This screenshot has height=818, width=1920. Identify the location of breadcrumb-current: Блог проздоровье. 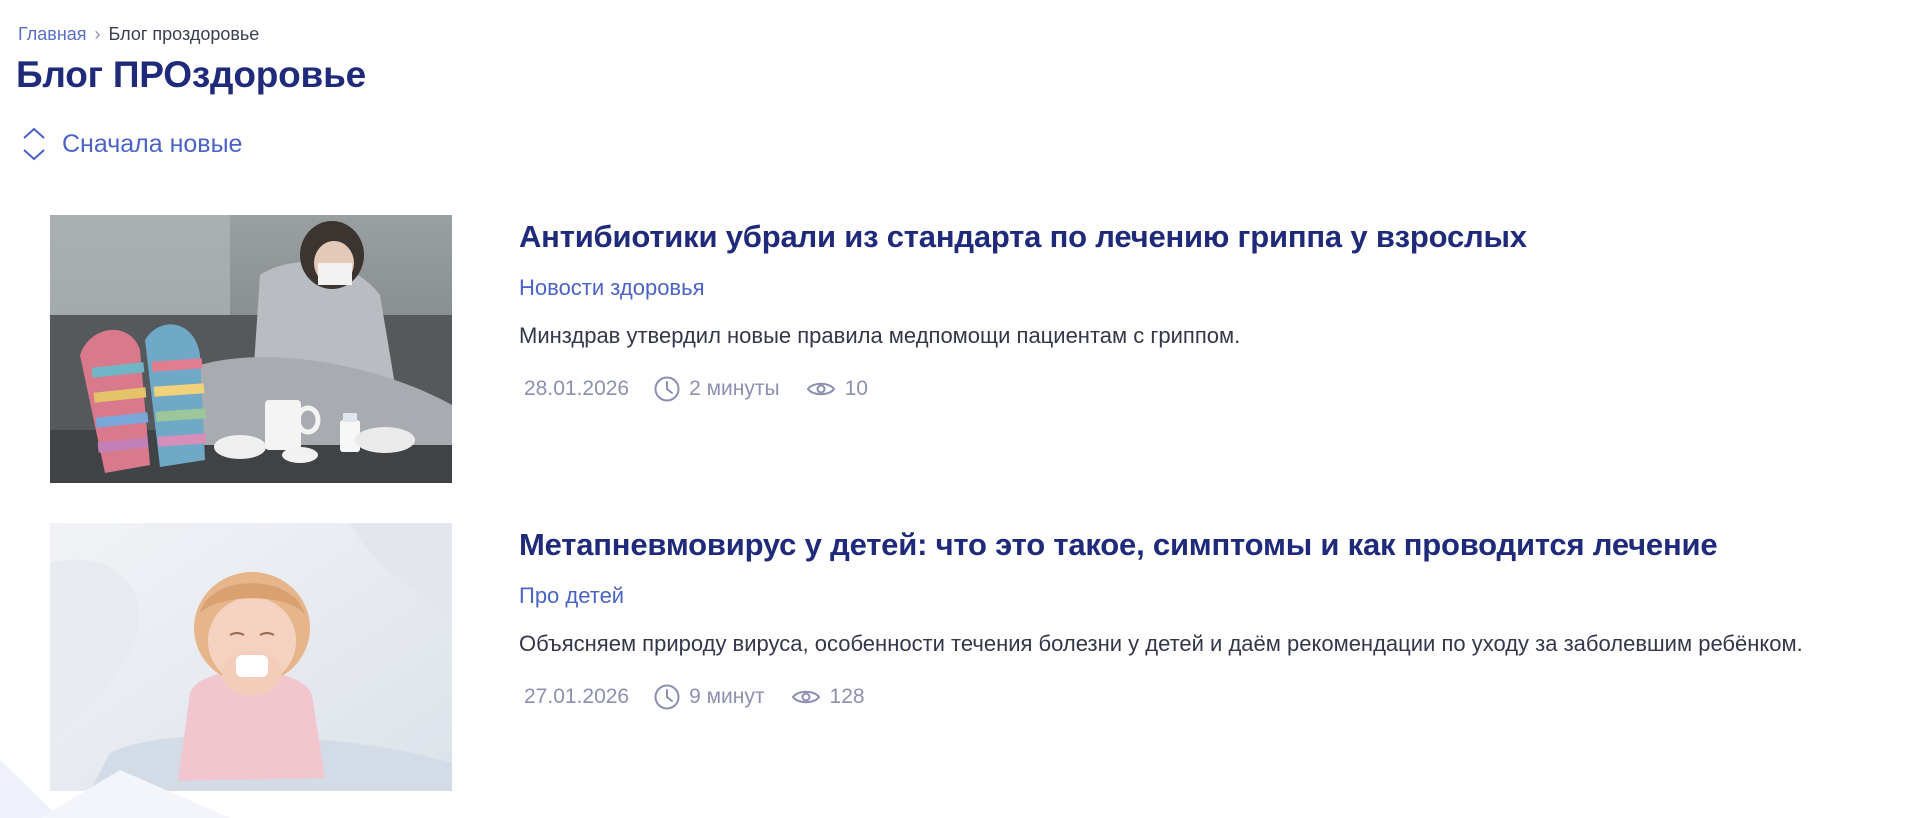
(184, 34).